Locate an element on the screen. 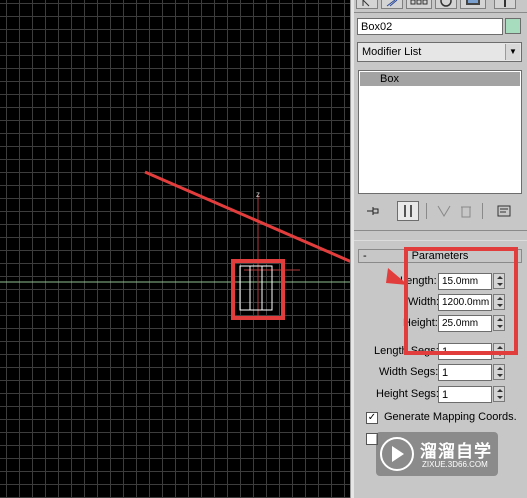 The image size is (527, 498). modify-icon is located at coordinates (392, 3).